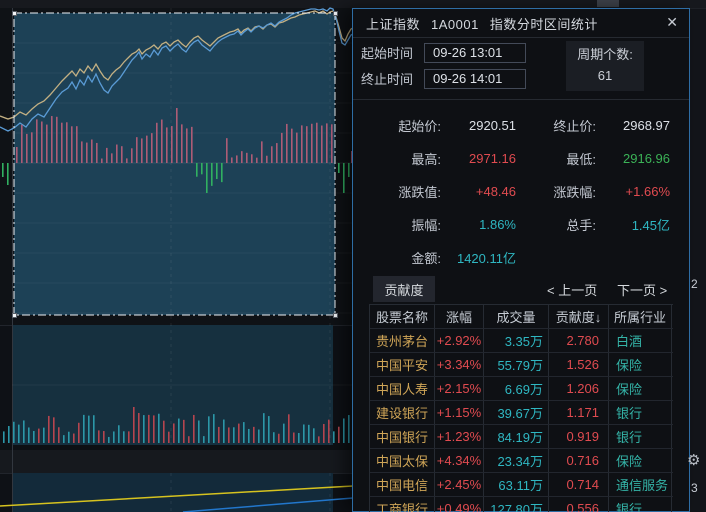  What do you see at coordinates (402, 504) in the screenshot?
I see `stock-name: 工商银行` at bounding box center [402, 504].